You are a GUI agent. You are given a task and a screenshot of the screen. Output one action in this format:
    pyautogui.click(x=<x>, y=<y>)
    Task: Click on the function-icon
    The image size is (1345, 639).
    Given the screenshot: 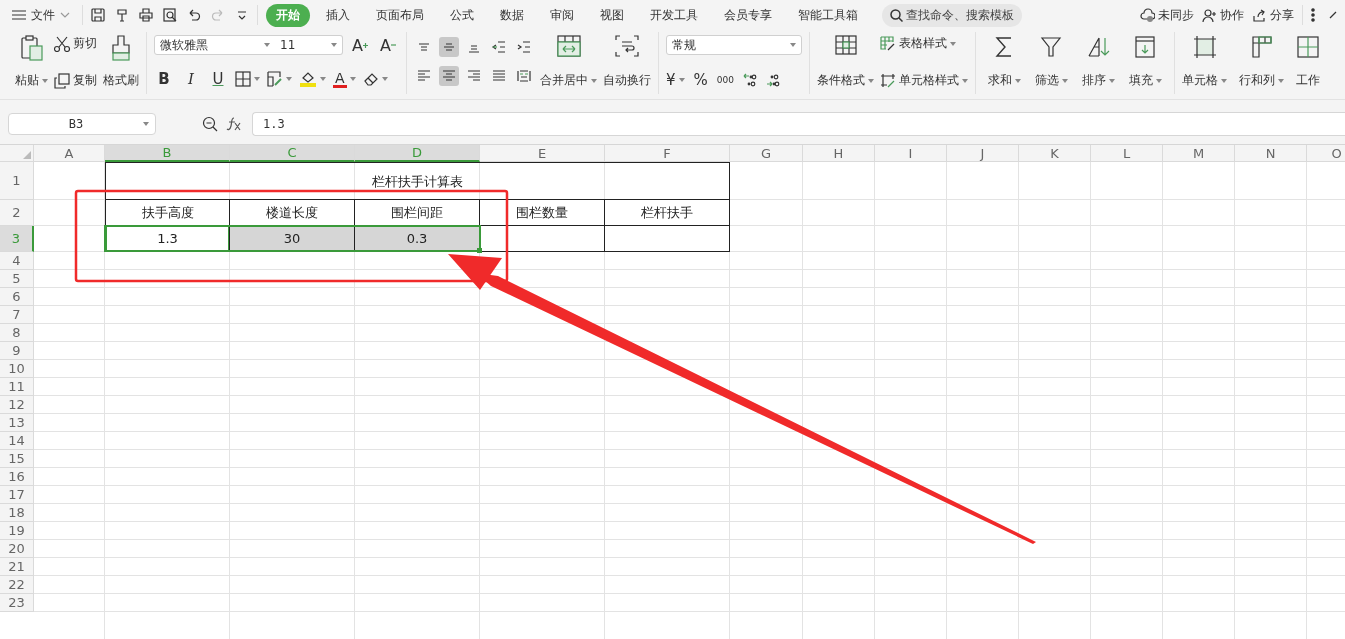 What is the action you would take?
    pyautogui.click(x=234, y=124)
    